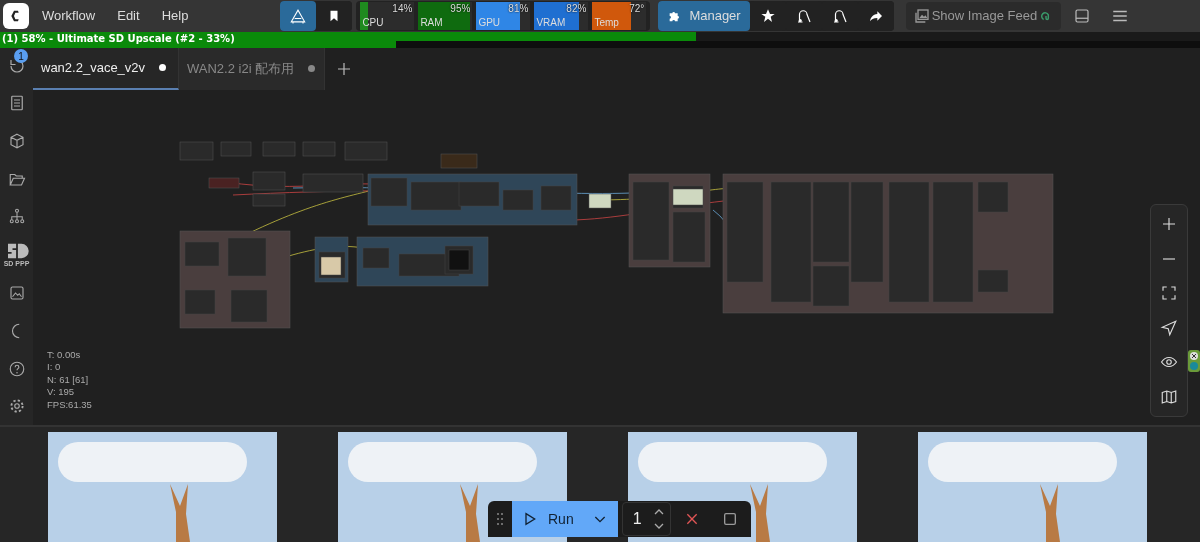  Describe the element at coordinates (54, 367) in the screenshot. I see `canvas-stat: I: 0` at that location.